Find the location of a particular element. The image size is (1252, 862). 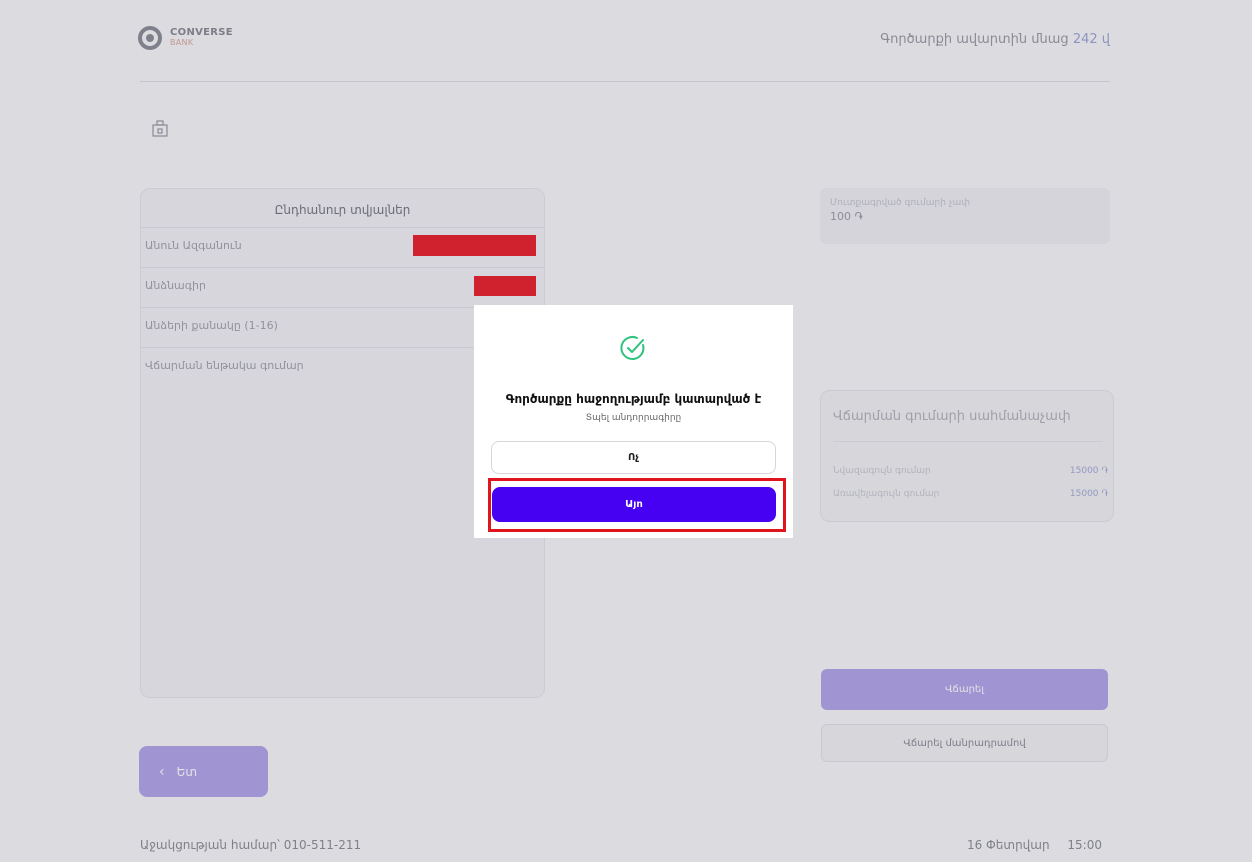

success-check-icon is located at coordinates (632, 348).